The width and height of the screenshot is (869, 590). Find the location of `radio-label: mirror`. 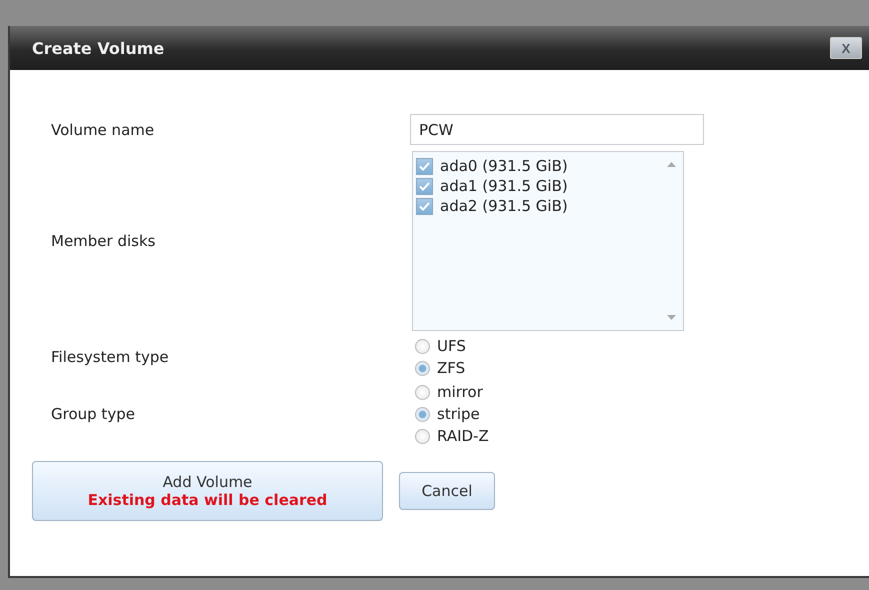

radio-label: mirror is located at coordinates (460, 392).